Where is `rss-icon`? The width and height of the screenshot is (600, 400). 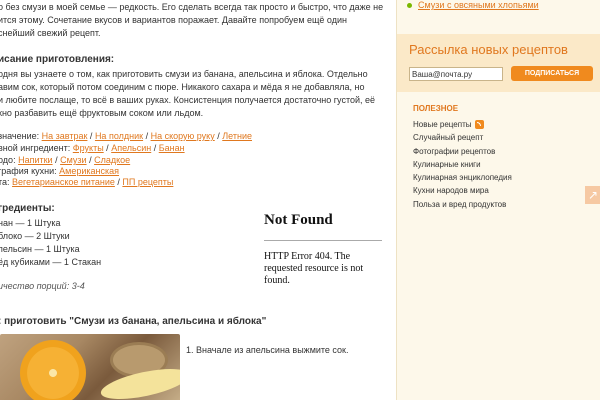 rss-icon is located at coordinates (480, 125).